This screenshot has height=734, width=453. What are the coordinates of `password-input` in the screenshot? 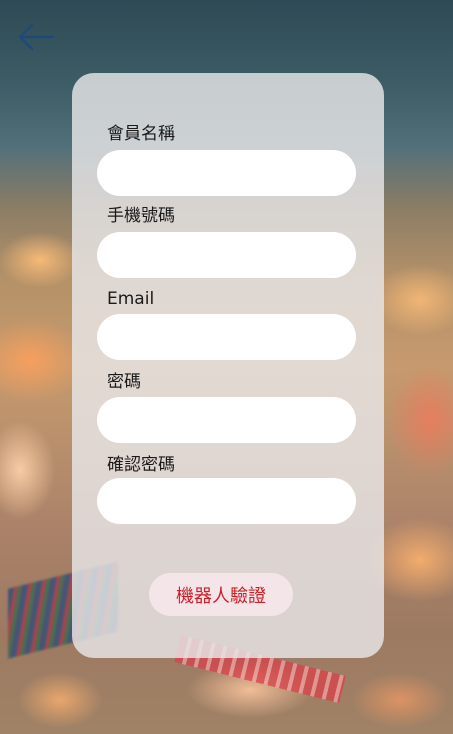 It's located at (226, 420).